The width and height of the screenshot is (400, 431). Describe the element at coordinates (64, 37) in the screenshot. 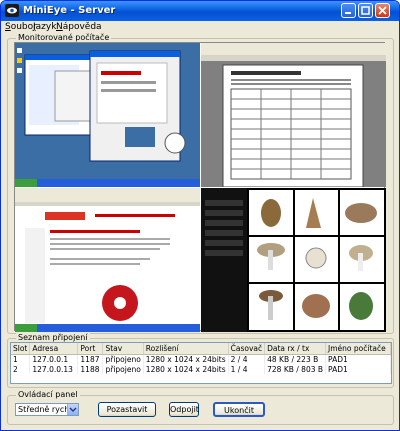

I see `monitored-group-label: Monitorované počítače` at that location.